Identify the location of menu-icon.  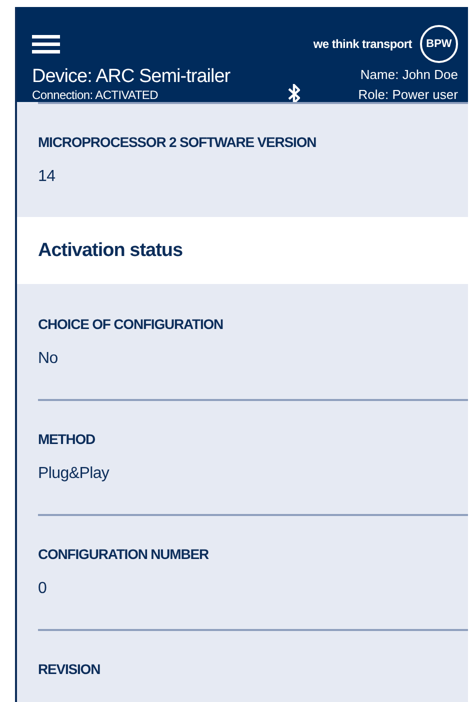
(46, 44).